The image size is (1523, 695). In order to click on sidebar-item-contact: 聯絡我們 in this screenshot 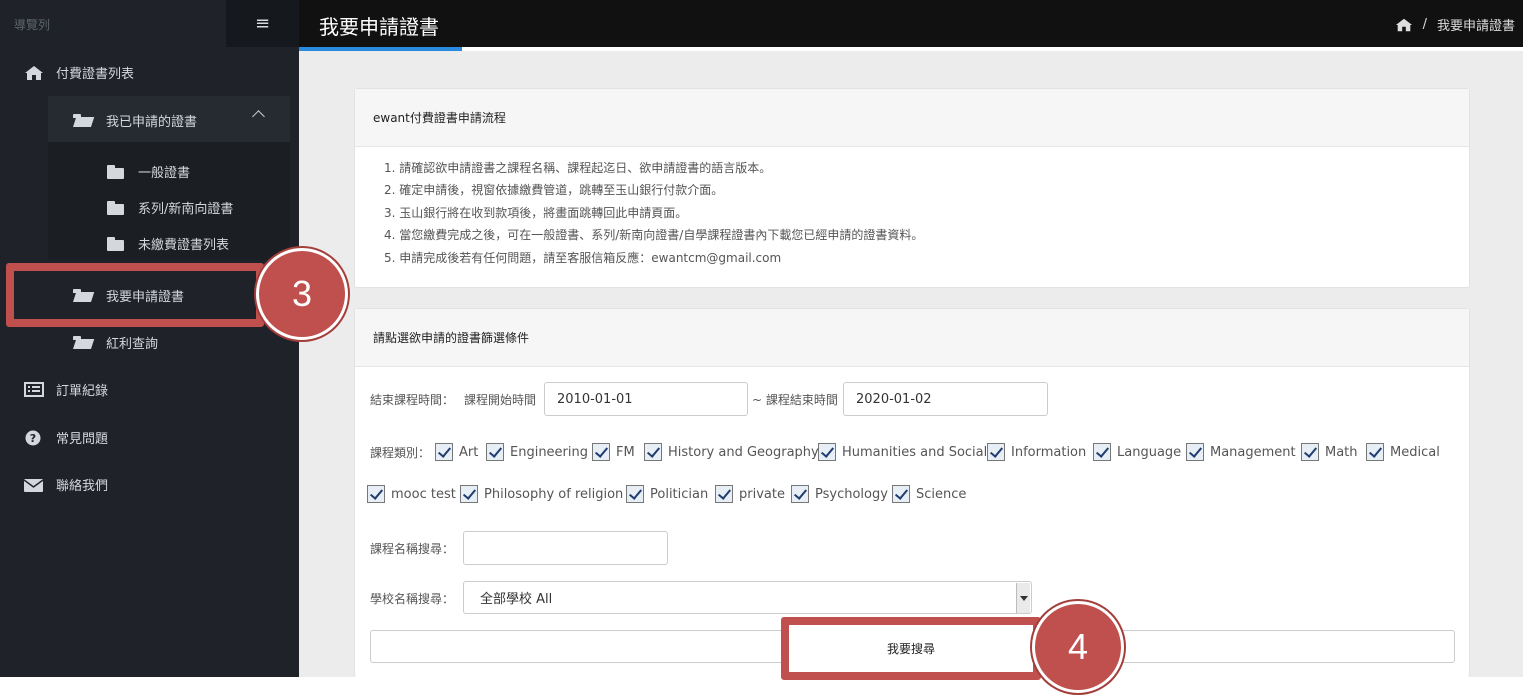, I will do `click(66, 484)`.